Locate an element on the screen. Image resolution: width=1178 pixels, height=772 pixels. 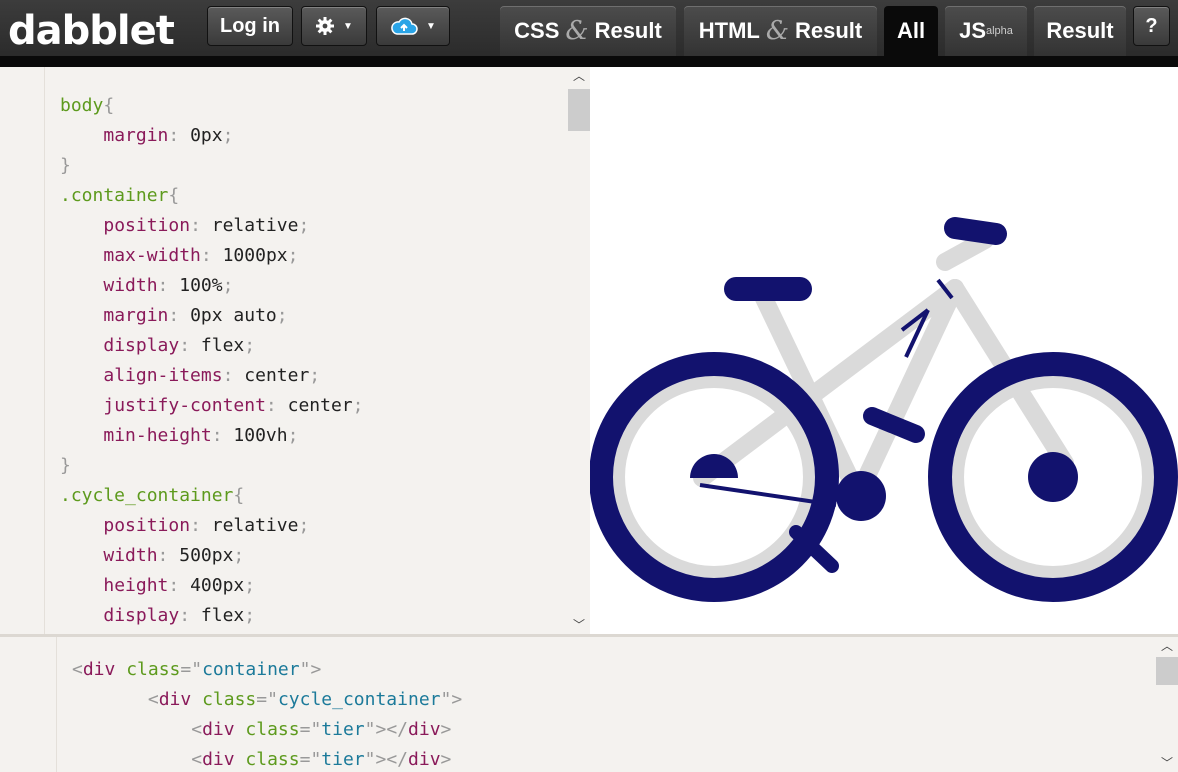
css-value: 0px is located at coordinates (206, 135).